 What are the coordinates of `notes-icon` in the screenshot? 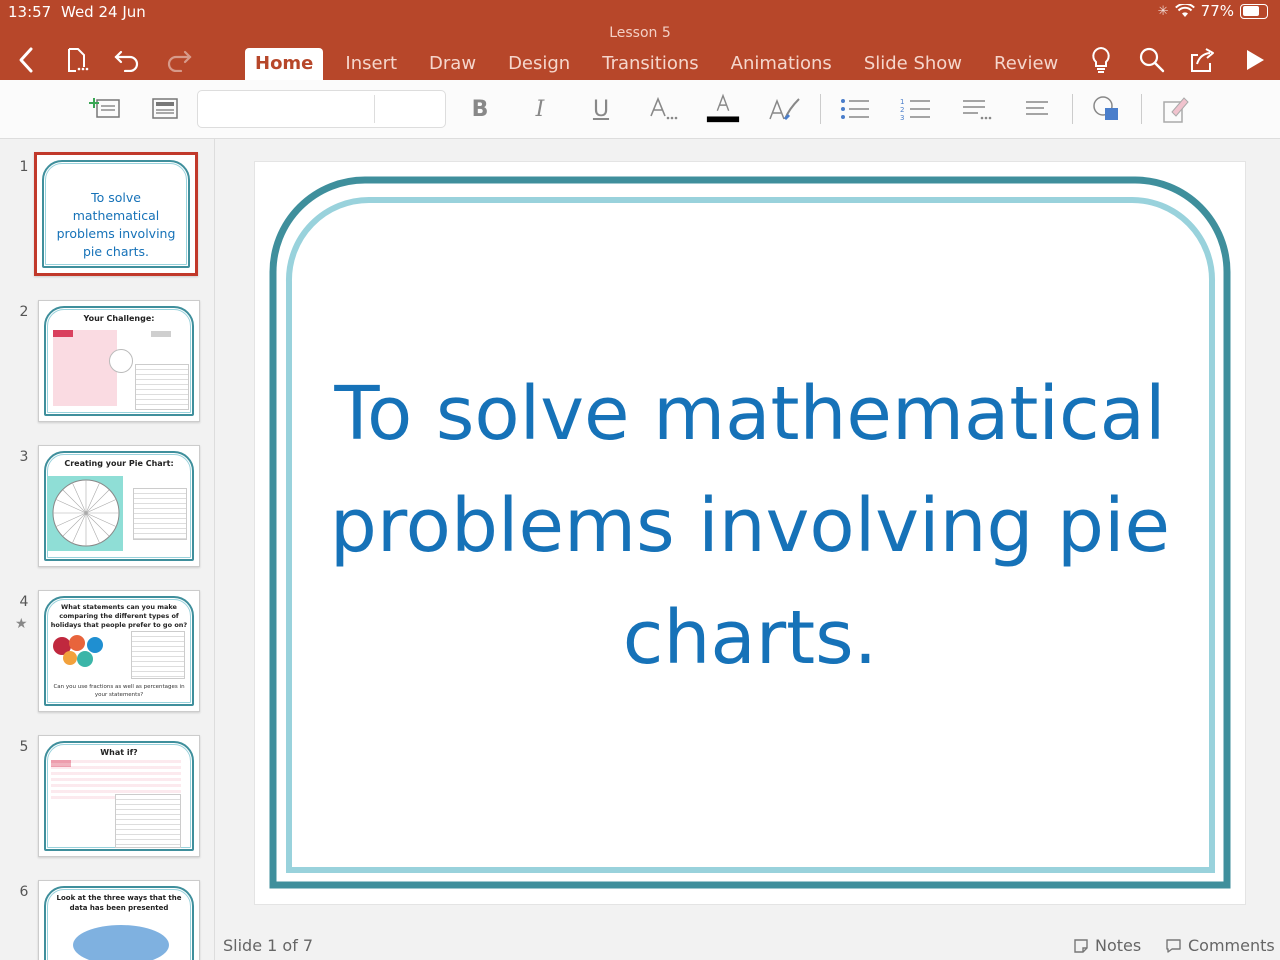 It's located at (1081, 945).